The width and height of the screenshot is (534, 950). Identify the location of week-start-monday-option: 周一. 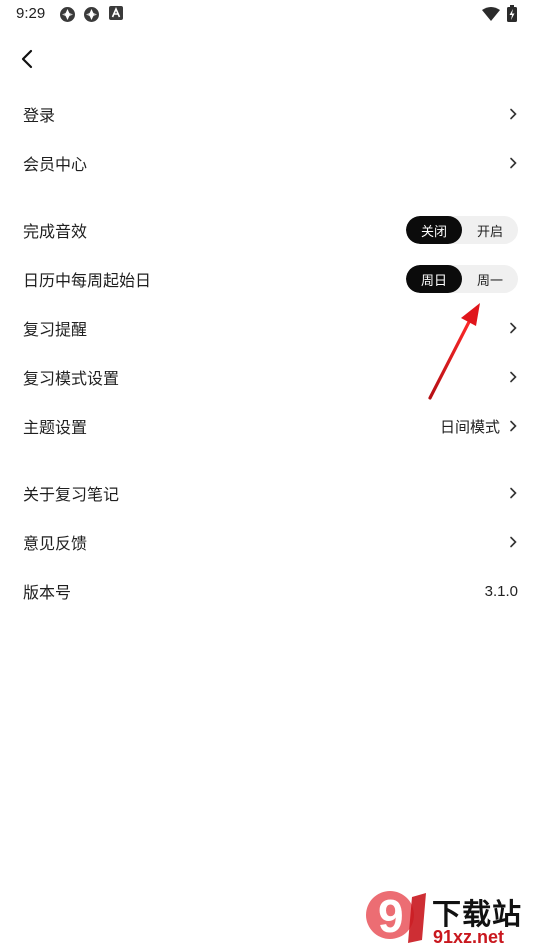
(490, 279).